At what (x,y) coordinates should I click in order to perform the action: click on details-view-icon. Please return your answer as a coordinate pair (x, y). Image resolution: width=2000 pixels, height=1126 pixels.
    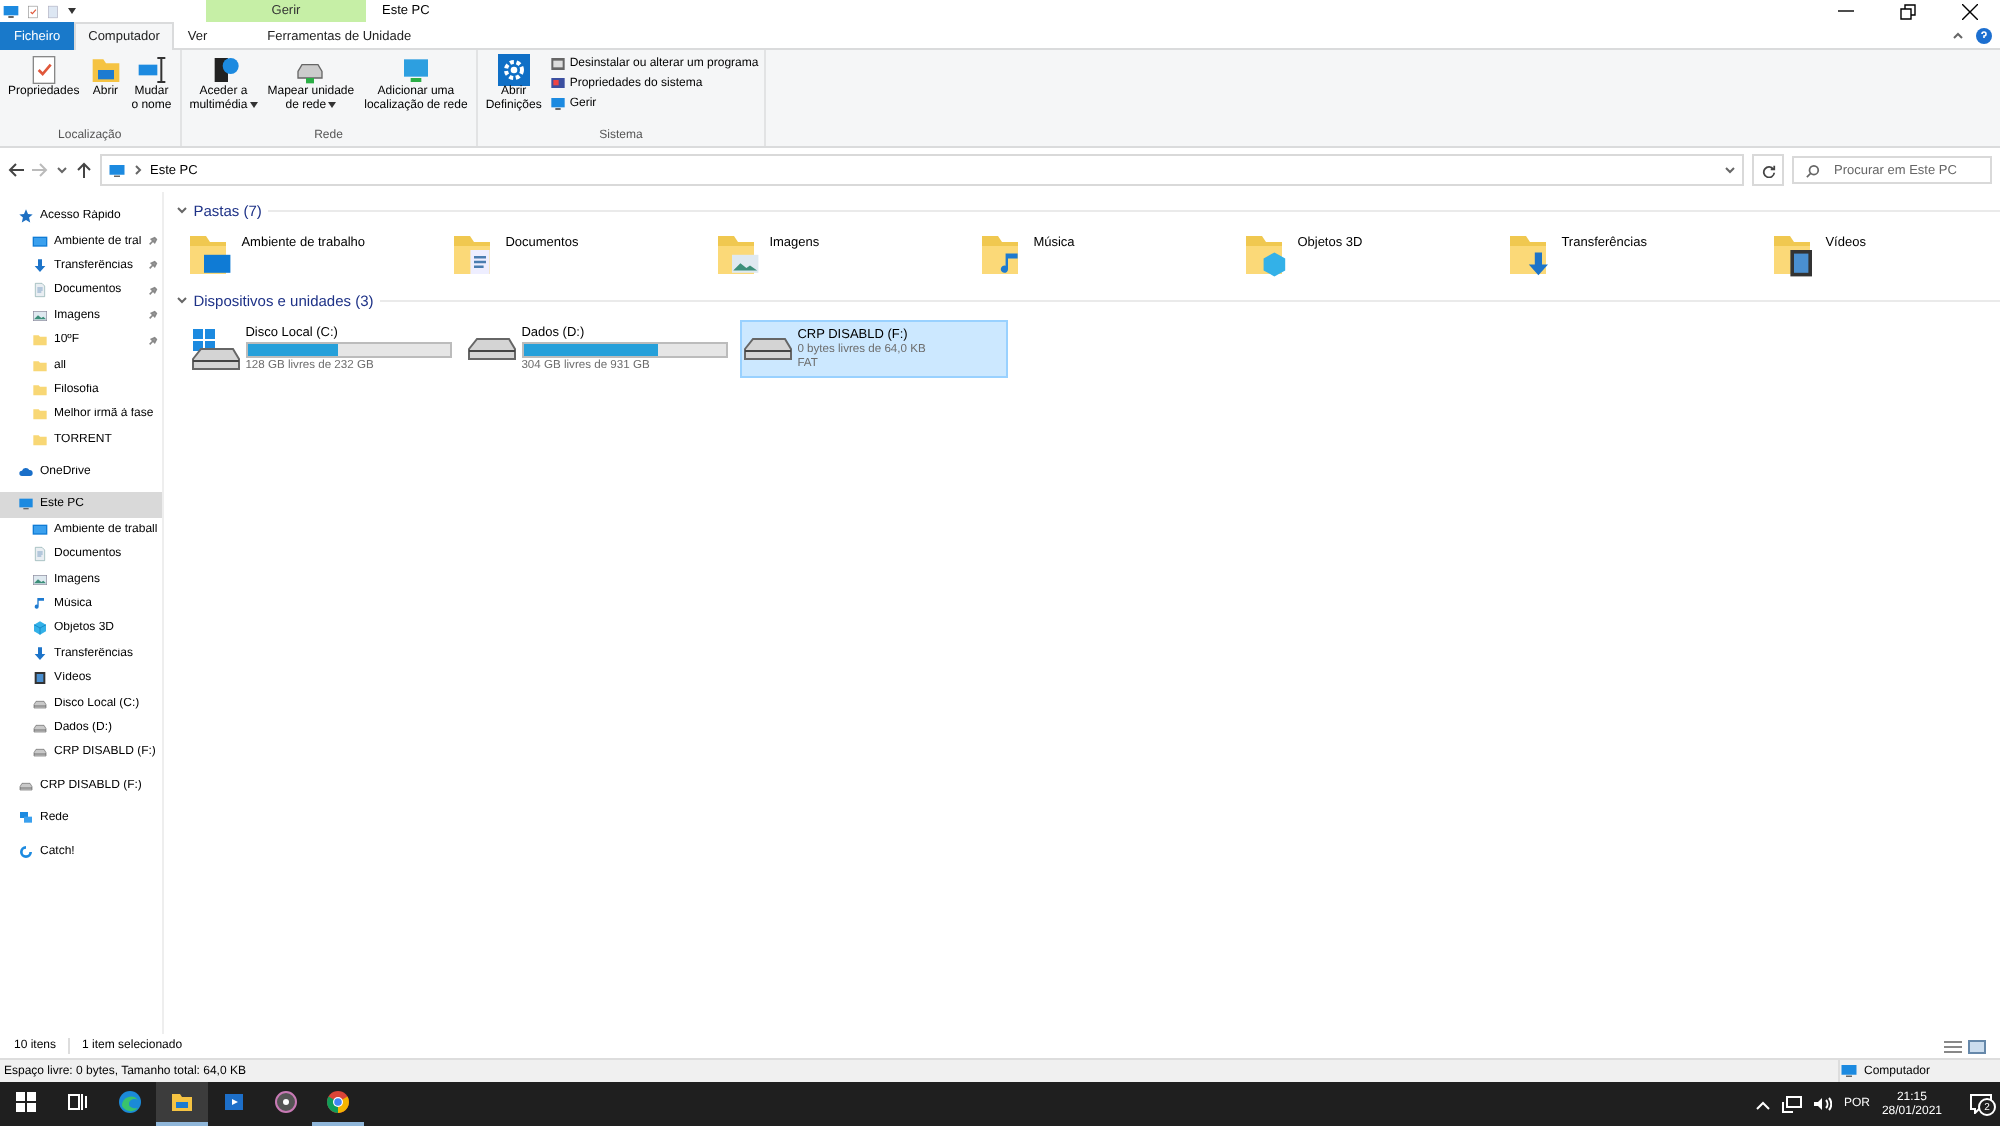
    Looking at the image, I should click on (1953, 1046).